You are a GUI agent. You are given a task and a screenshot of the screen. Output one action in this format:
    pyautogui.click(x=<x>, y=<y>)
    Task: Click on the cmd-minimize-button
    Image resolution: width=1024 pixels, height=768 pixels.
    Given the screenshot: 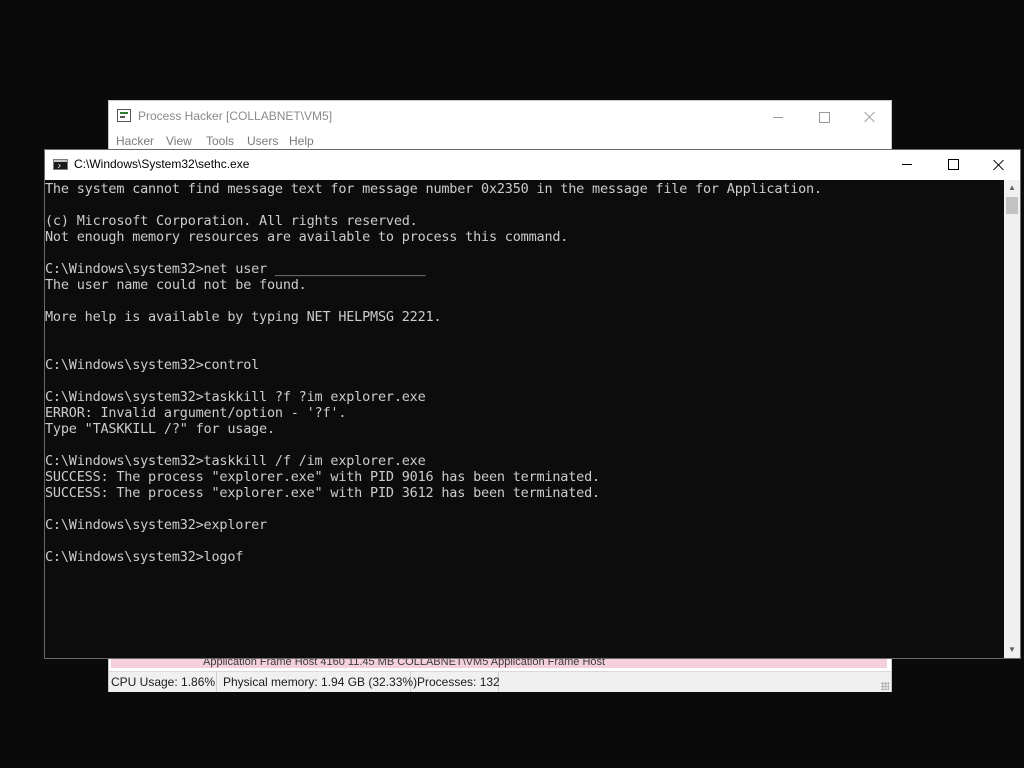 What is the action you would take?
    pyautogui.click(x=907, y=165)
    